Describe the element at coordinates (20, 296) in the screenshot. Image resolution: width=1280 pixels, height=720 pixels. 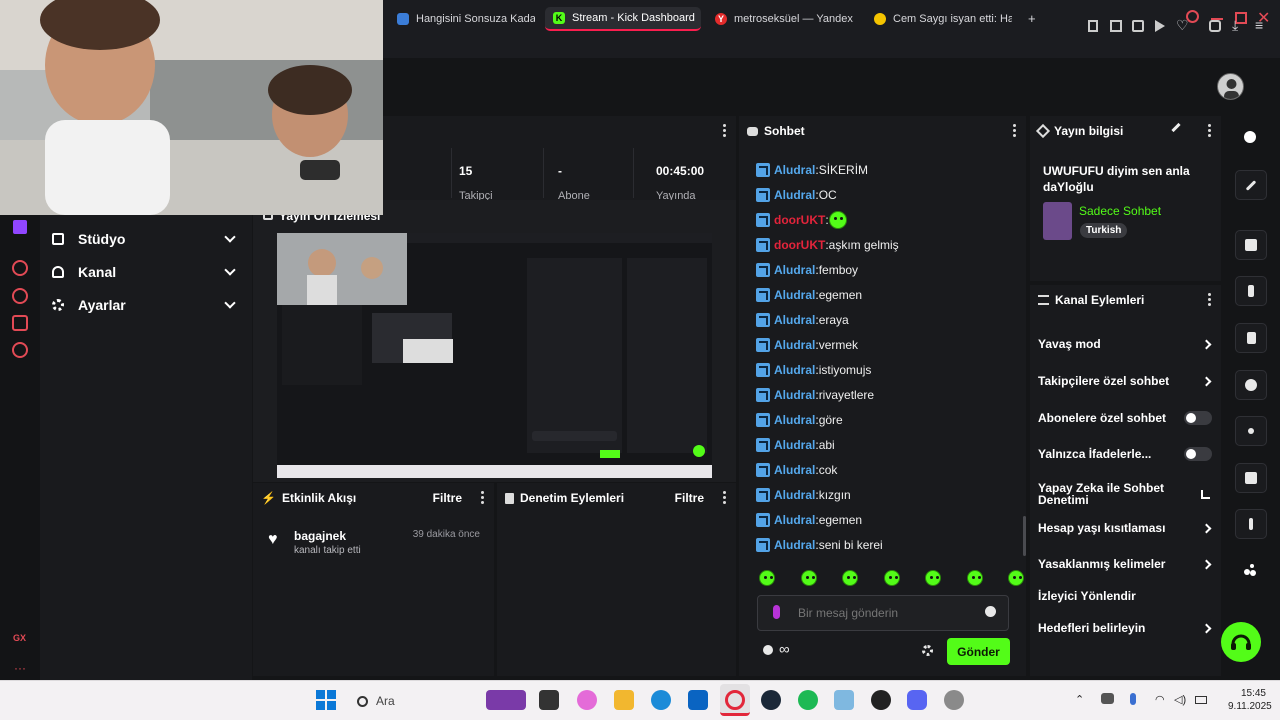
I see `clock-icon` at that location.